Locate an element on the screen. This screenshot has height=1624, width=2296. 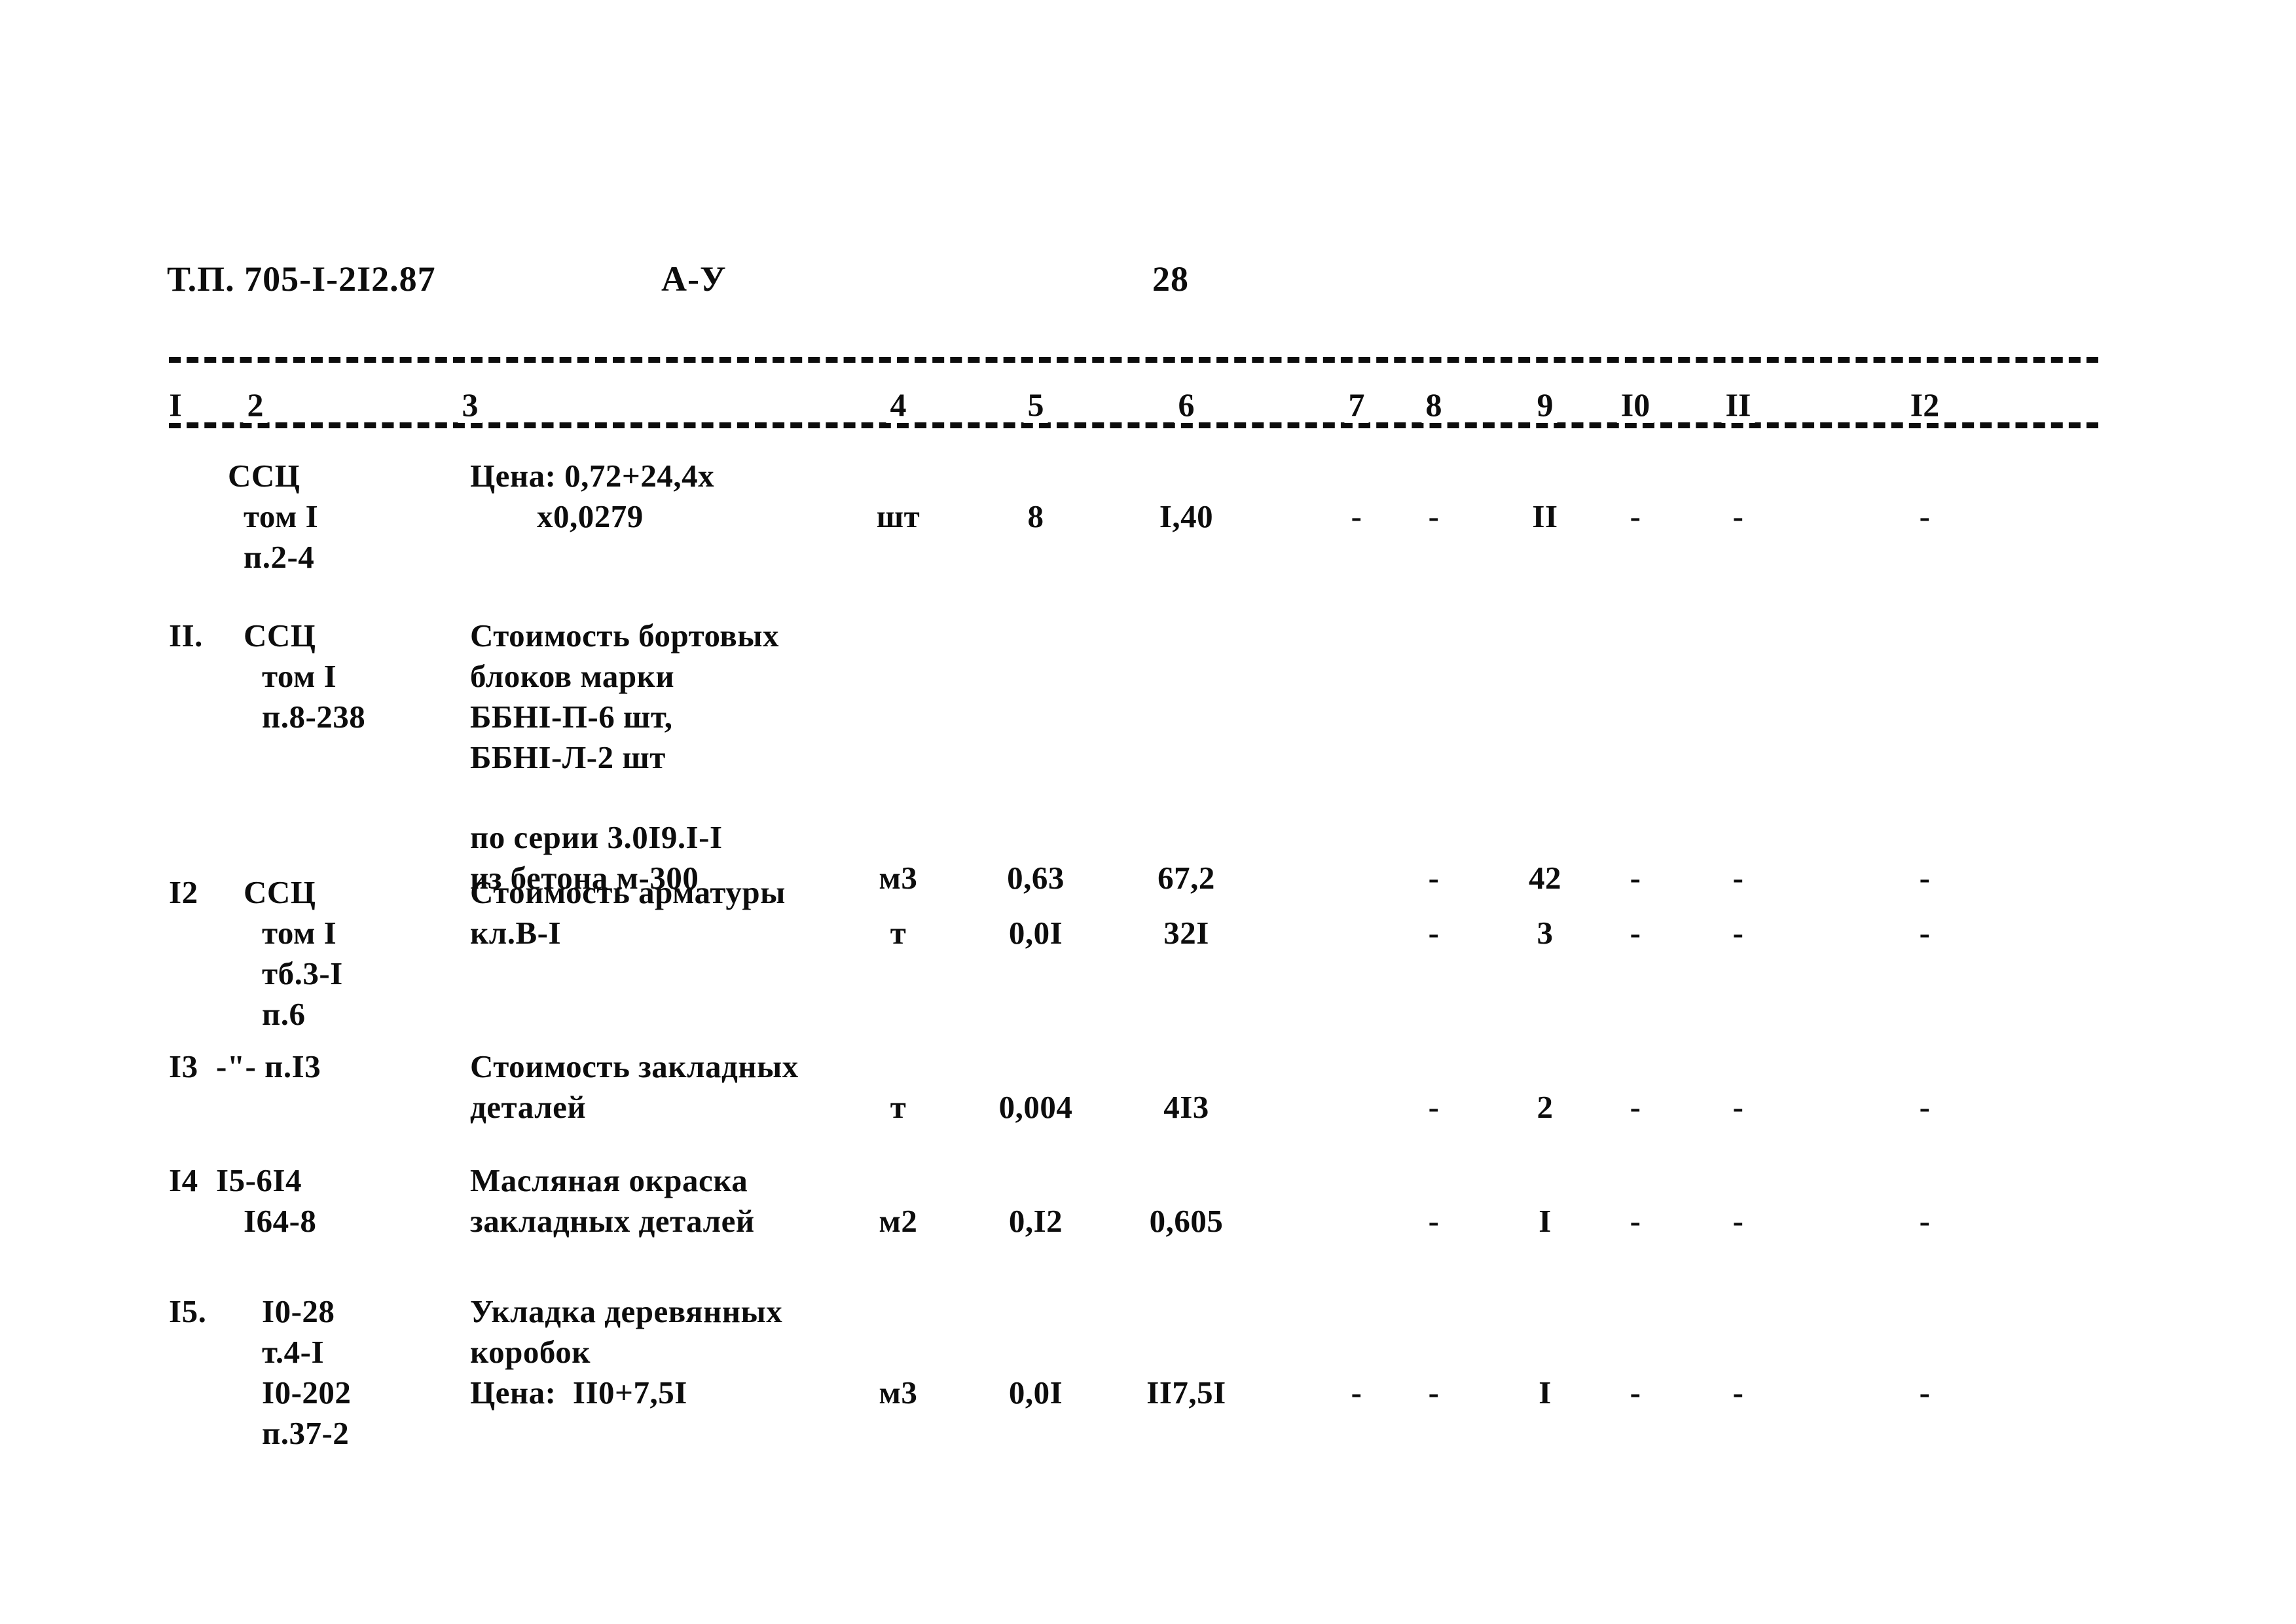
row-description-line: ББHI-П-6 шт, is located at coordinates (571, 717).